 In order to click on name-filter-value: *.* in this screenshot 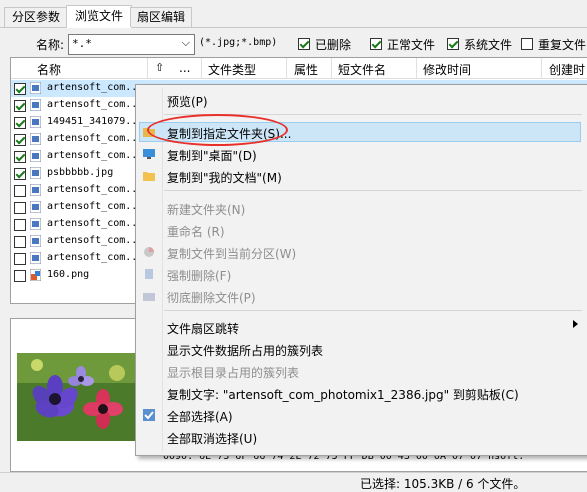, I will do `click(82, 43)`.